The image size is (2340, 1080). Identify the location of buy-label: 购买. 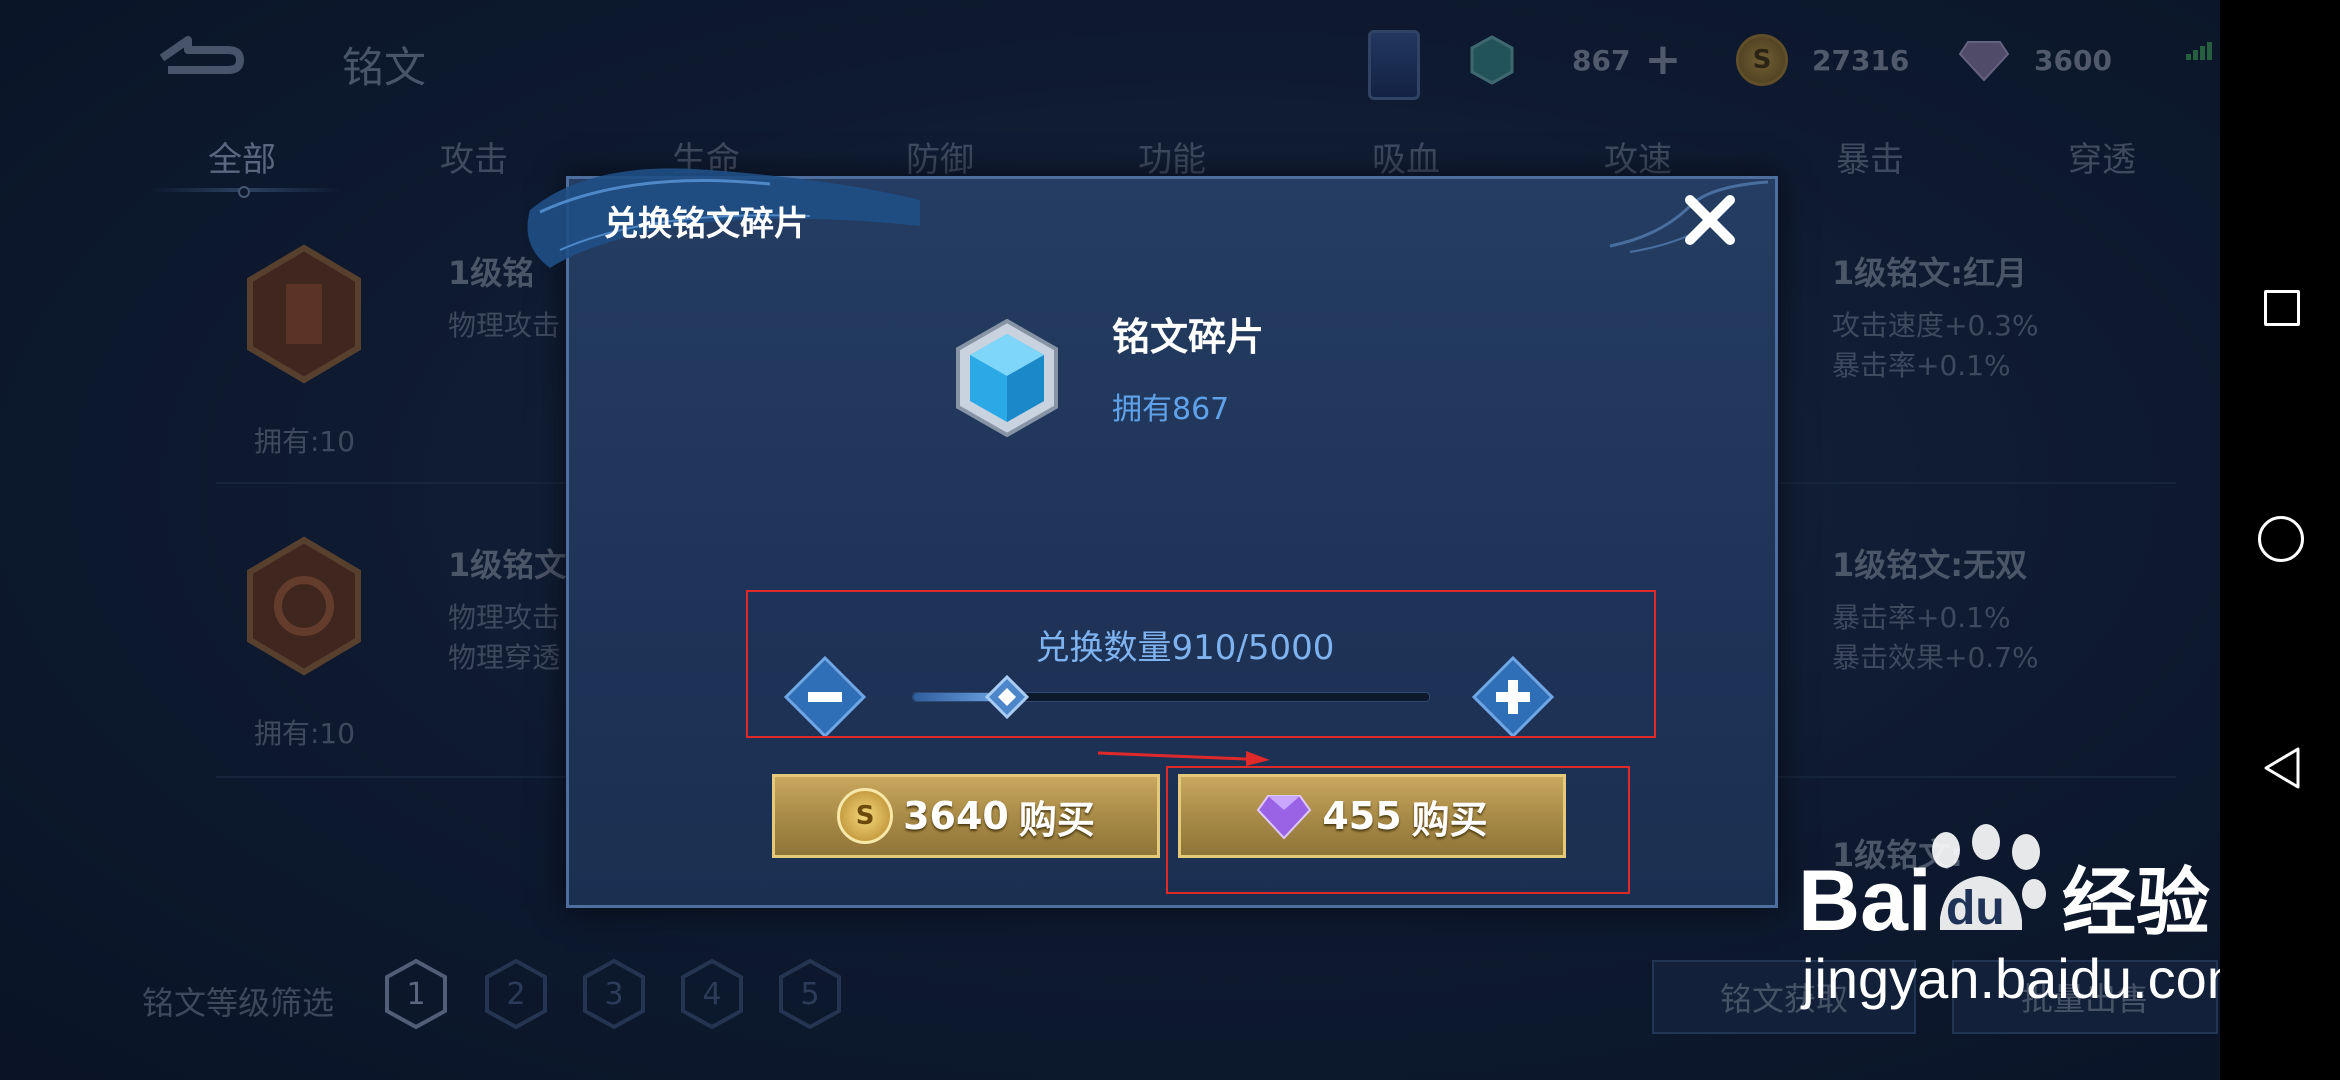
(1056, 819).